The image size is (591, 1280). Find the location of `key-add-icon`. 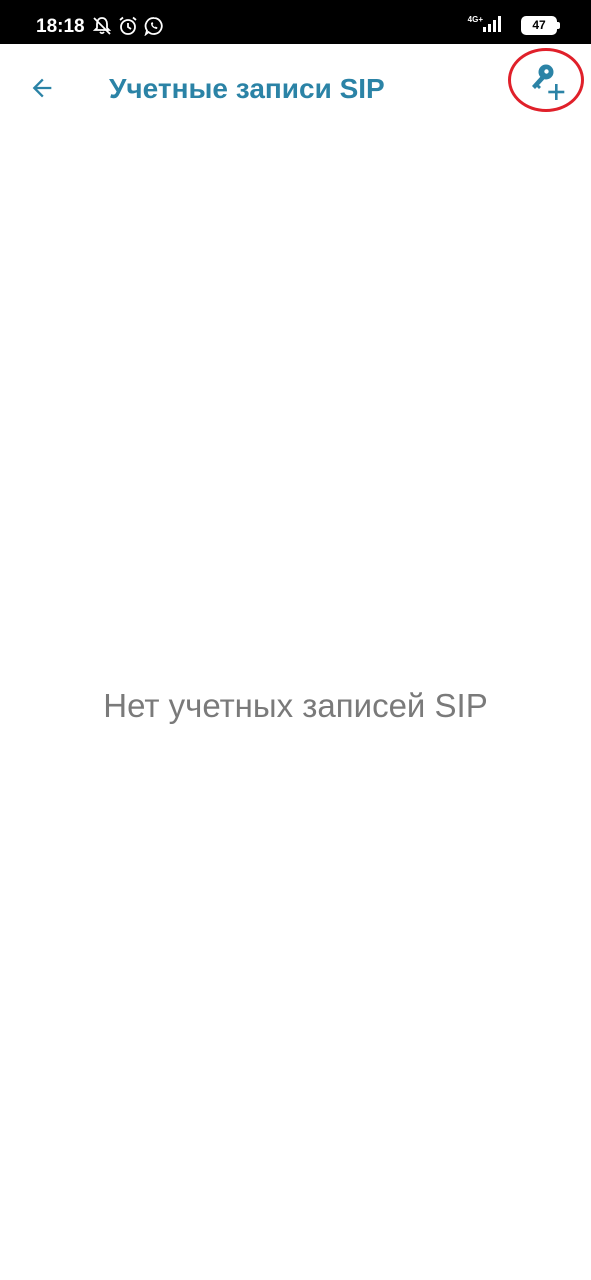

key-add-icon is located at coordinates (548, 82).